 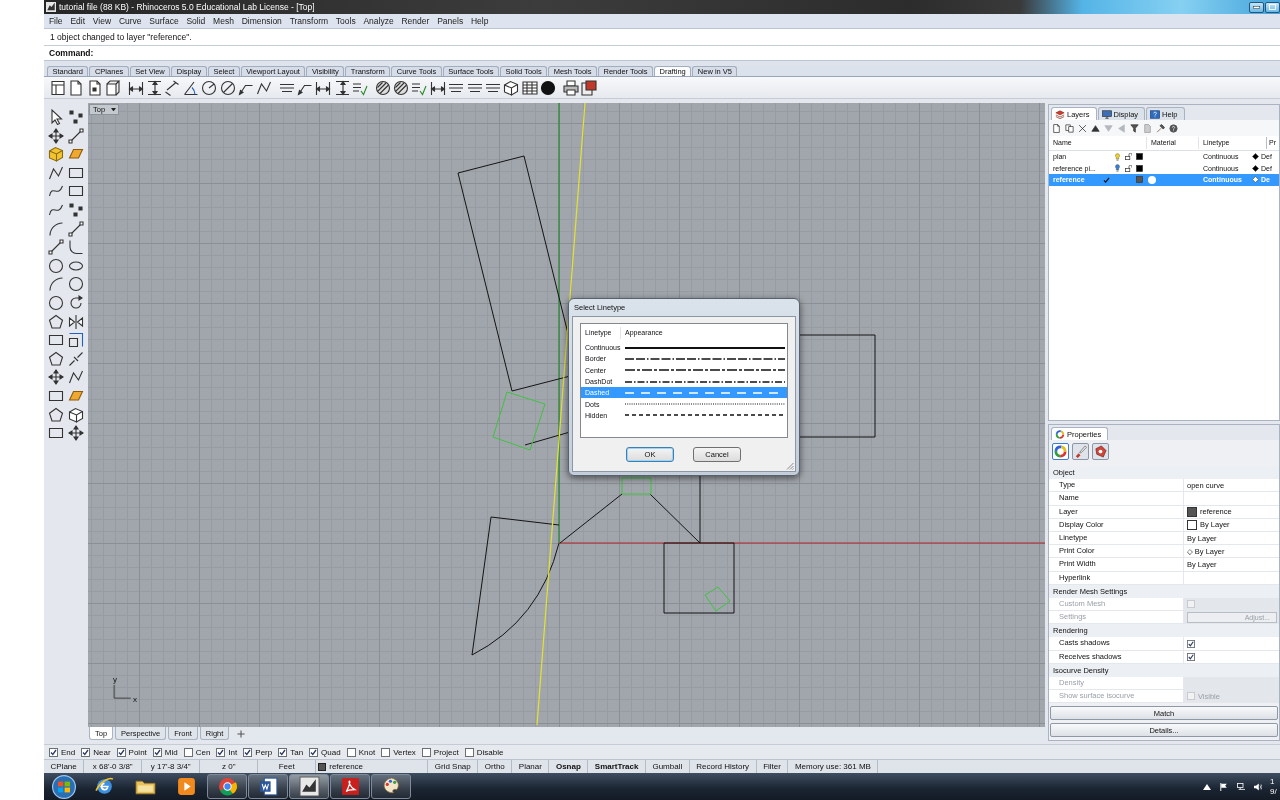 I want to click on table-icon, so click(x=529, y=87).